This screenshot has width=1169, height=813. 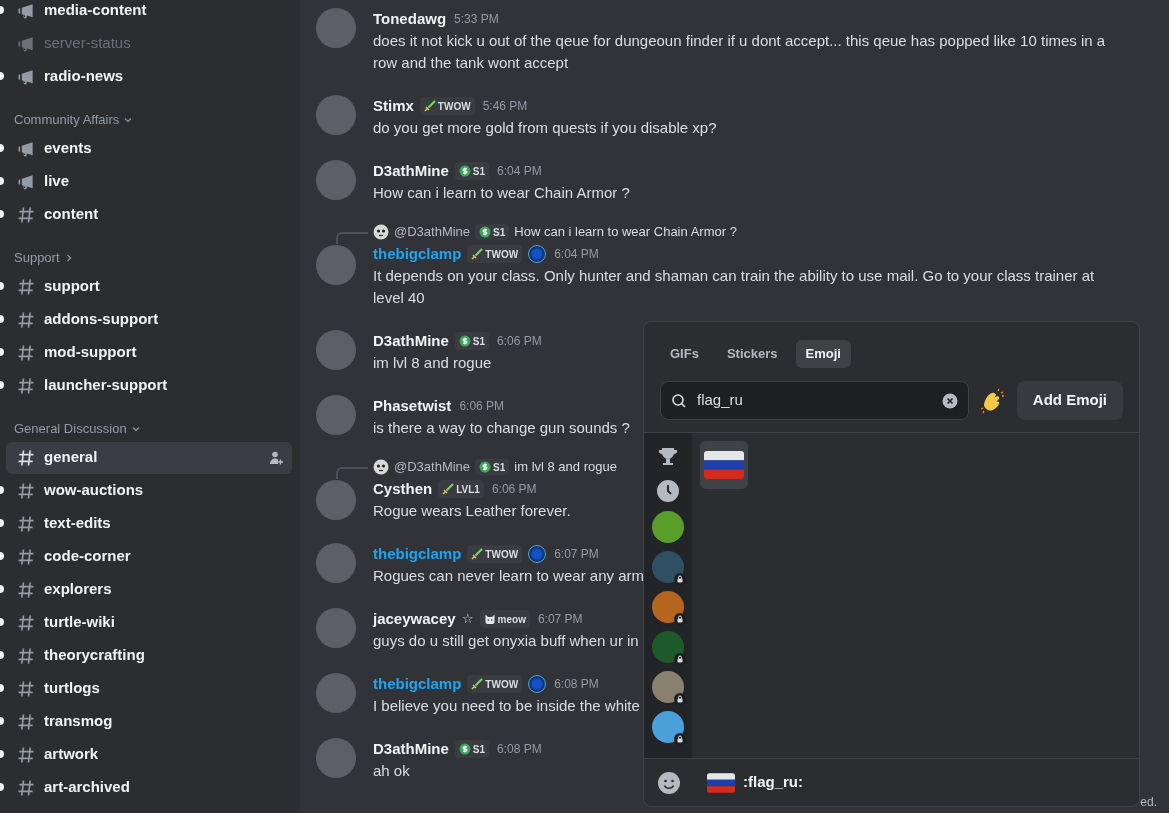 I want to click on search-field: flag_ru, so click(x=814, y=400).